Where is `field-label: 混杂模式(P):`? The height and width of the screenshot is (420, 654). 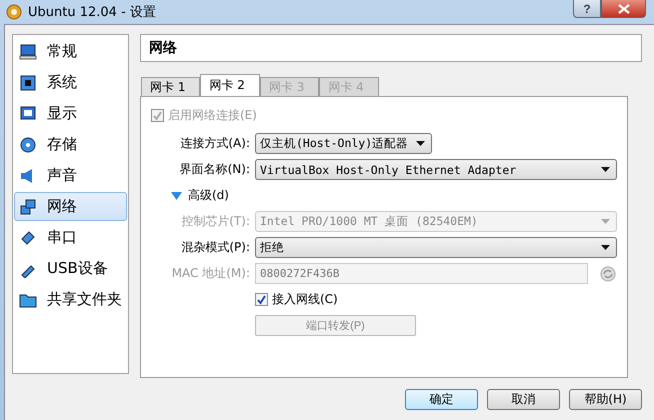 field-label: 混杂模式(P): is located at coordinates (215, 247).